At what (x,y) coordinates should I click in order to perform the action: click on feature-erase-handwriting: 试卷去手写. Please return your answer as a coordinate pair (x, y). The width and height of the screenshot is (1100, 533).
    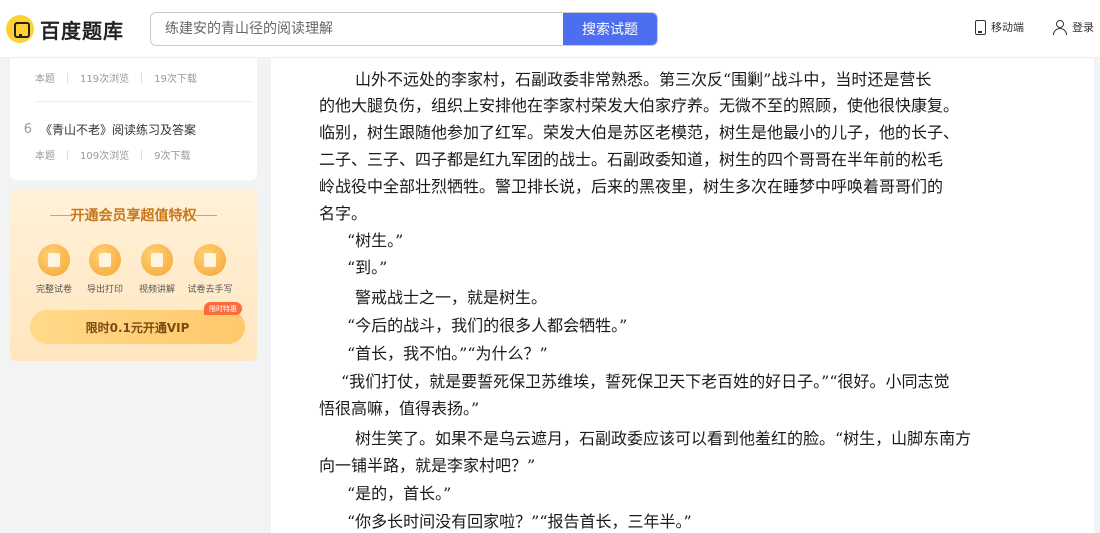
    Looking at the image, I should click on (210, 269).